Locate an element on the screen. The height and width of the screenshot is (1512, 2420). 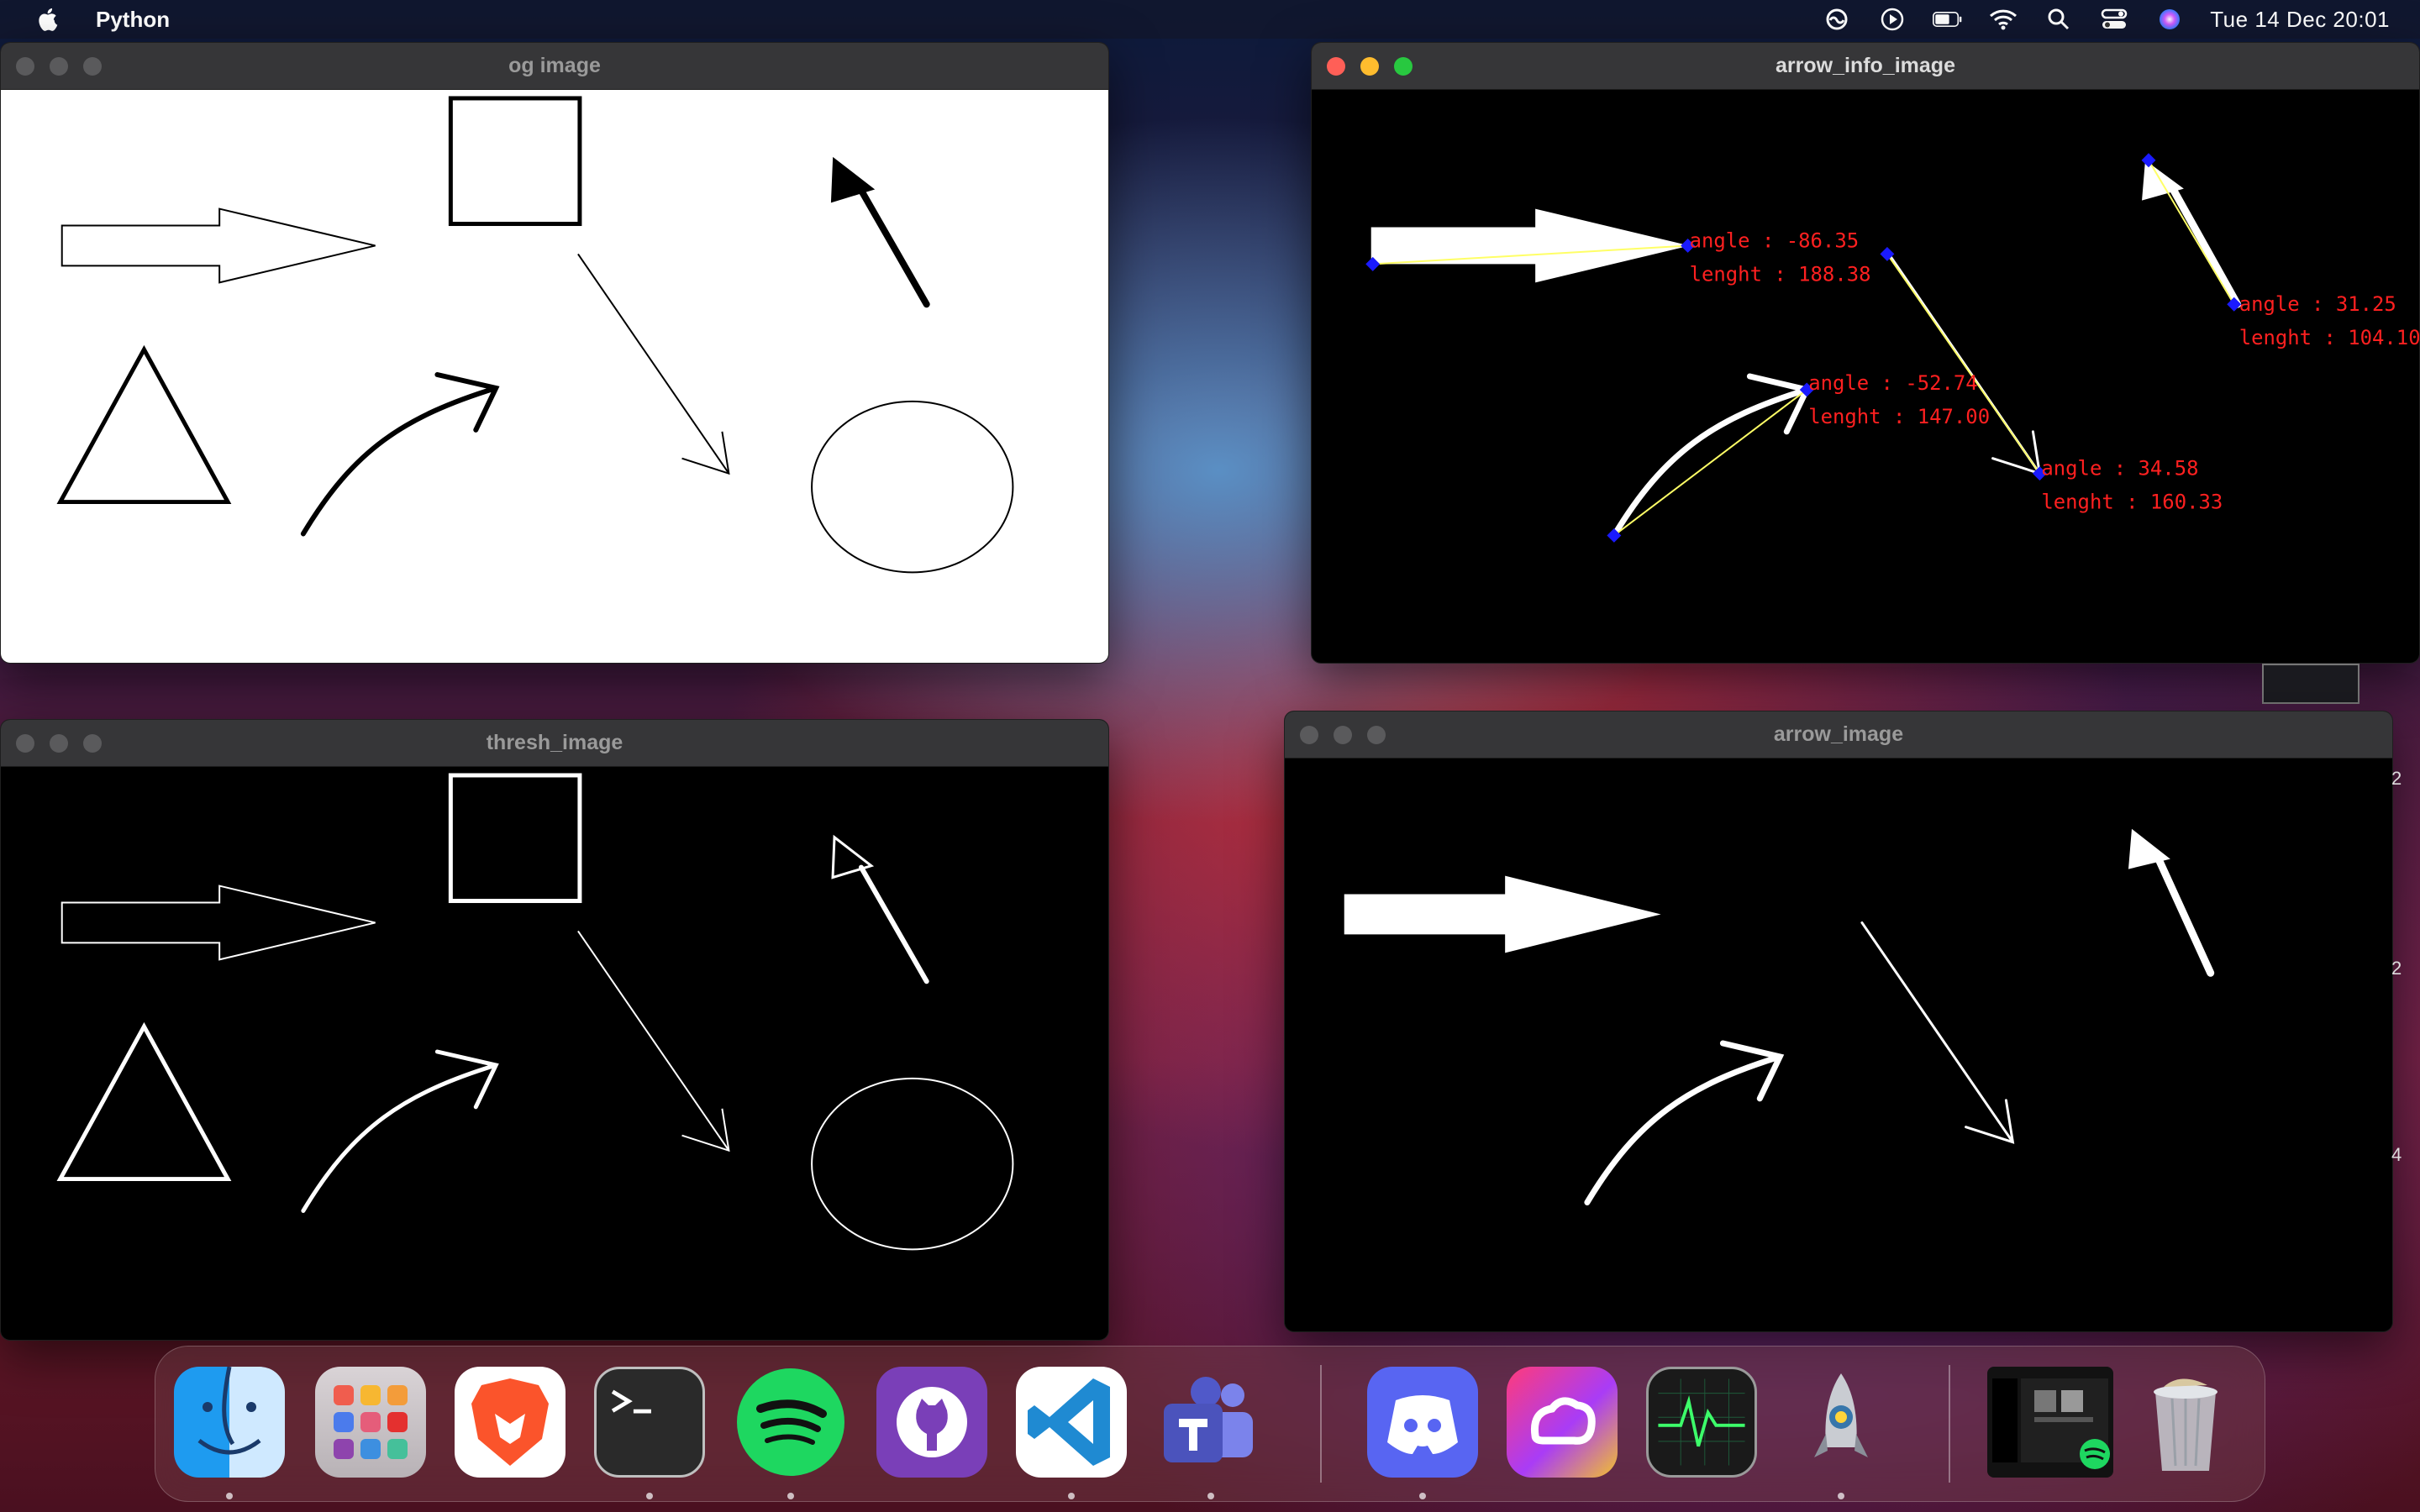
background-window-digit: 2 is located at coordinates (2396, 778).